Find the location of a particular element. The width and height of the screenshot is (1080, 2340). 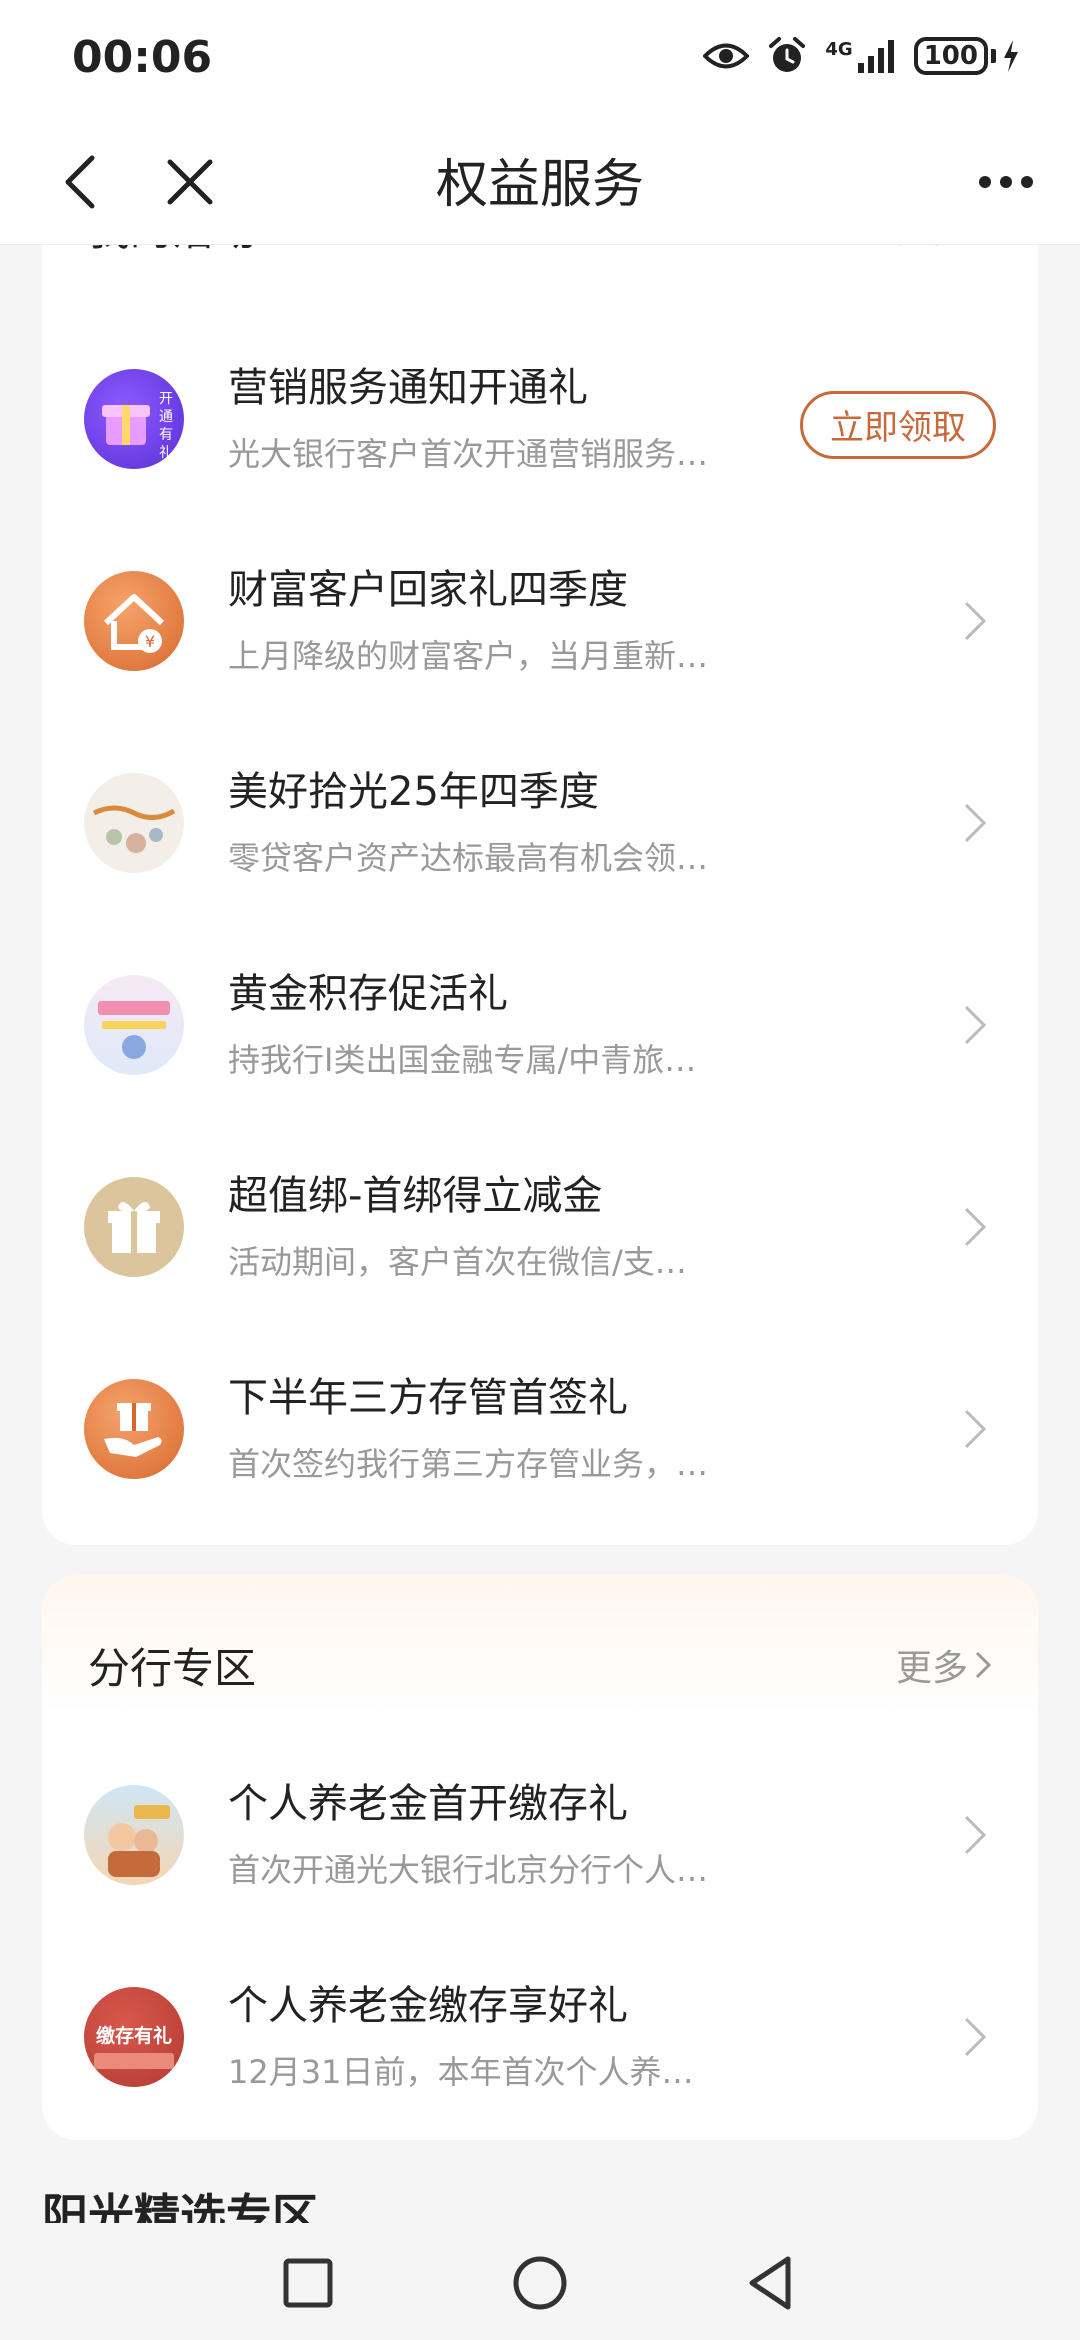

home-button is located at coordinates (540, 2283).